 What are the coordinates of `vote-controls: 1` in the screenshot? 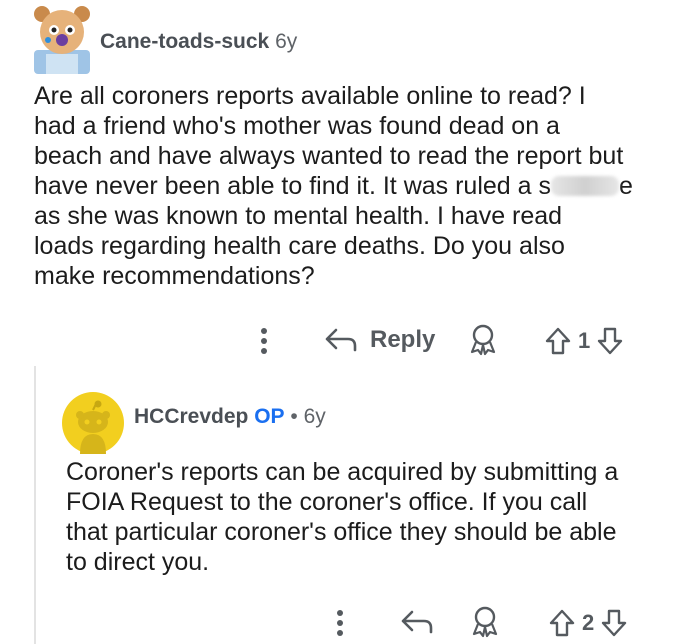 It's located at (584, 341).